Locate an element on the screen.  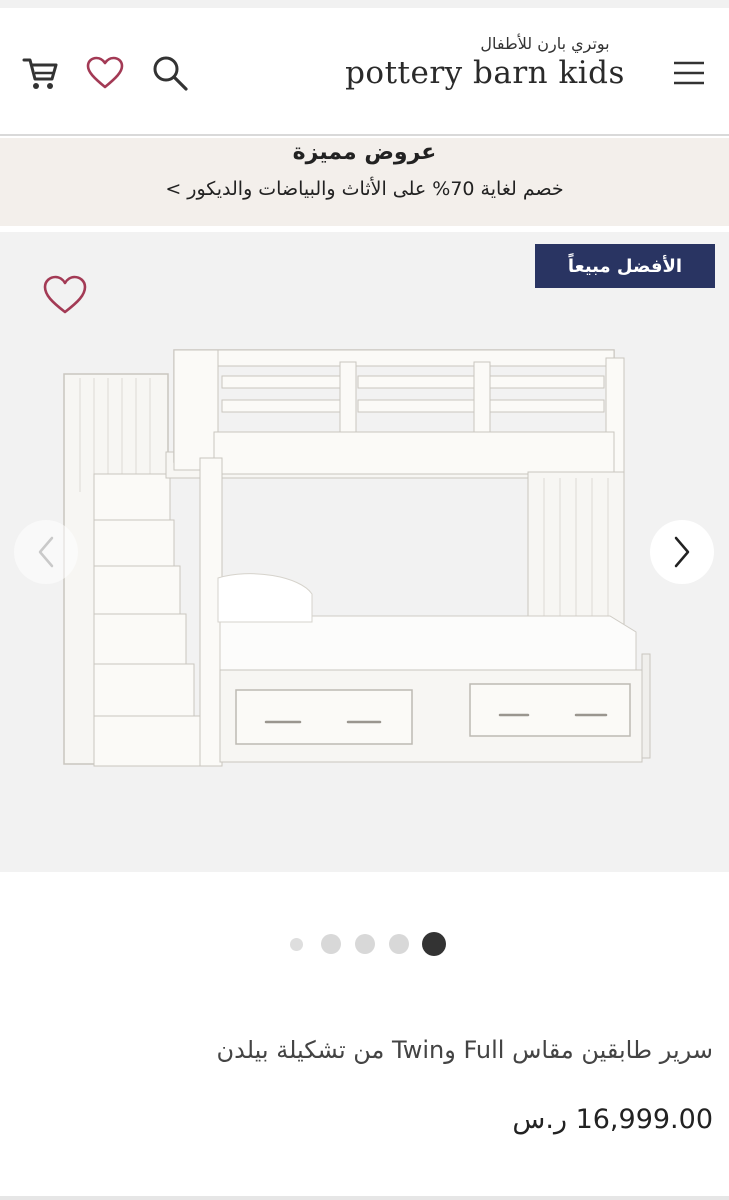
product-price: 16,999.00 ر.س is located at coordinates (612, 1119).